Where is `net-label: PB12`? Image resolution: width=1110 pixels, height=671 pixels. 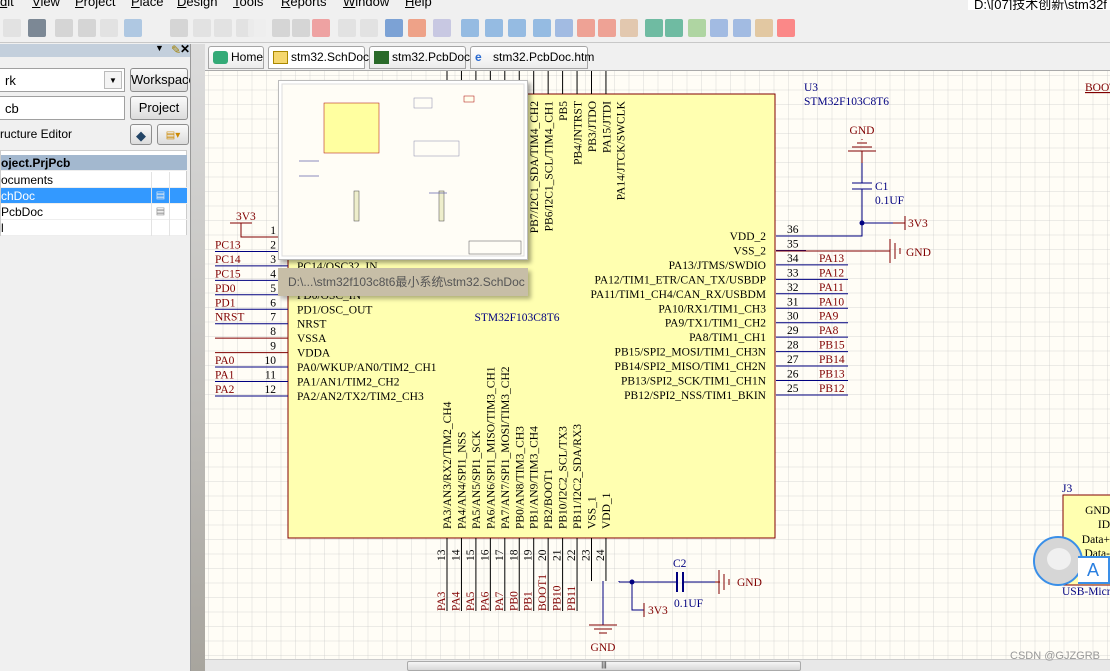 net-label: PB12 is located at coordinates (832, 389).